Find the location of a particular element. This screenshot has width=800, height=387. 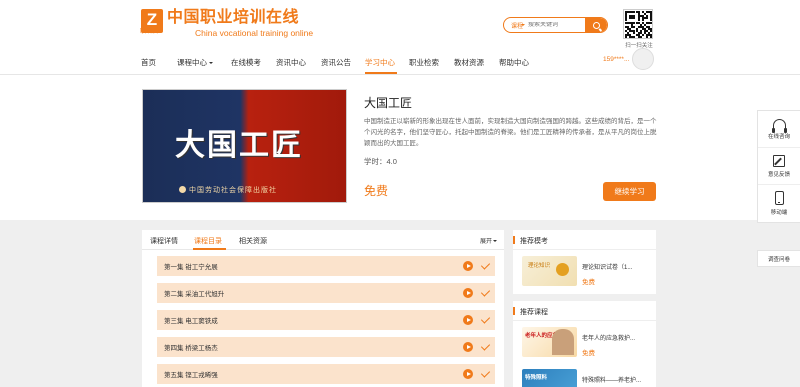

nav-announcements: 资讯公告 is located at coordinates (343, 63).